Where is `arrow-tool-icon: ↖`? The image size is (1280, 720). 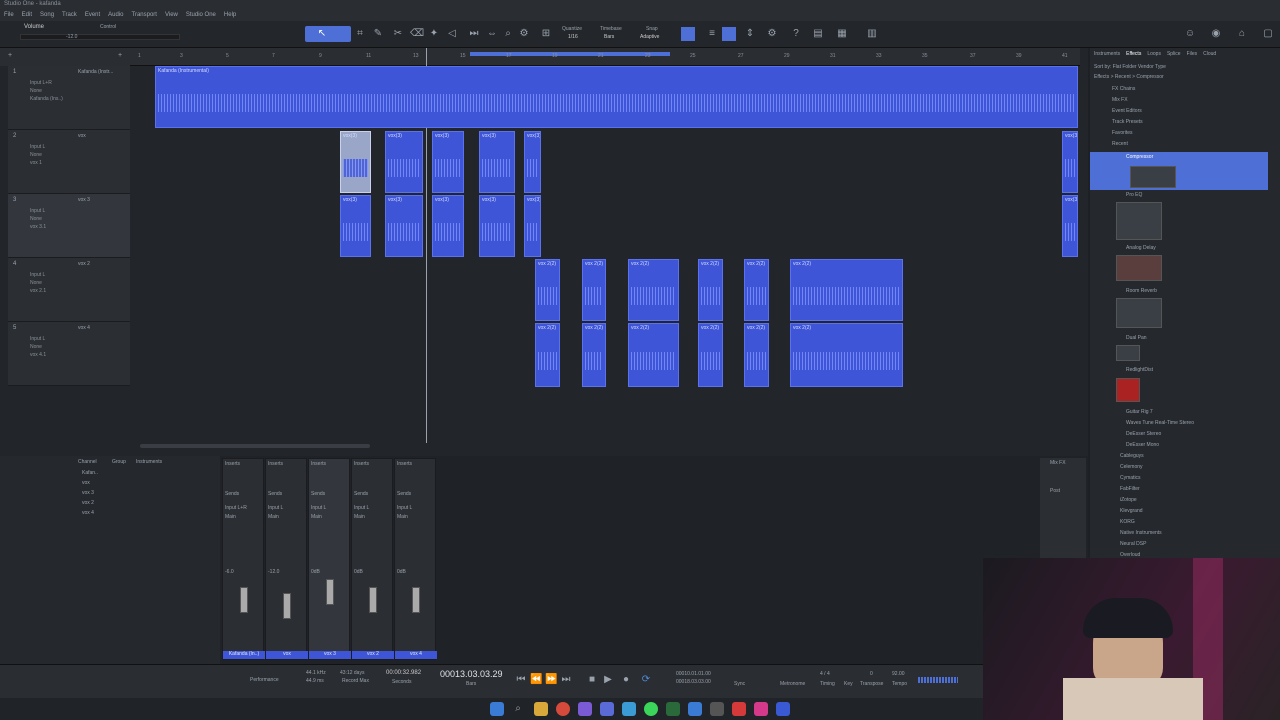 arrow-tool-icon: ↖ is located at coordinates (322, 34).